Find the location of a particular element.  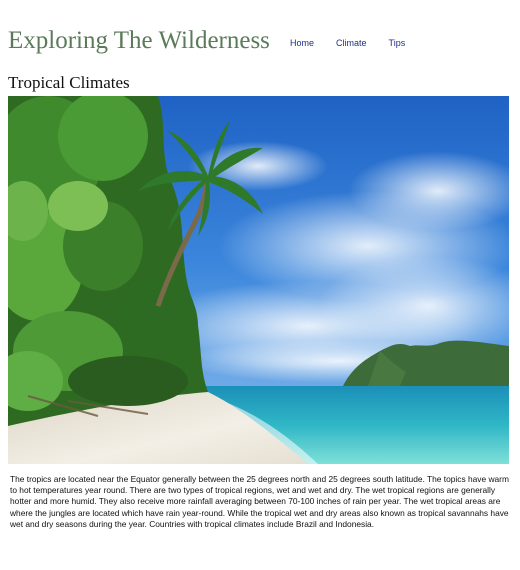

main-nav: Home Climate Tips is located at coordinates (358, 43).